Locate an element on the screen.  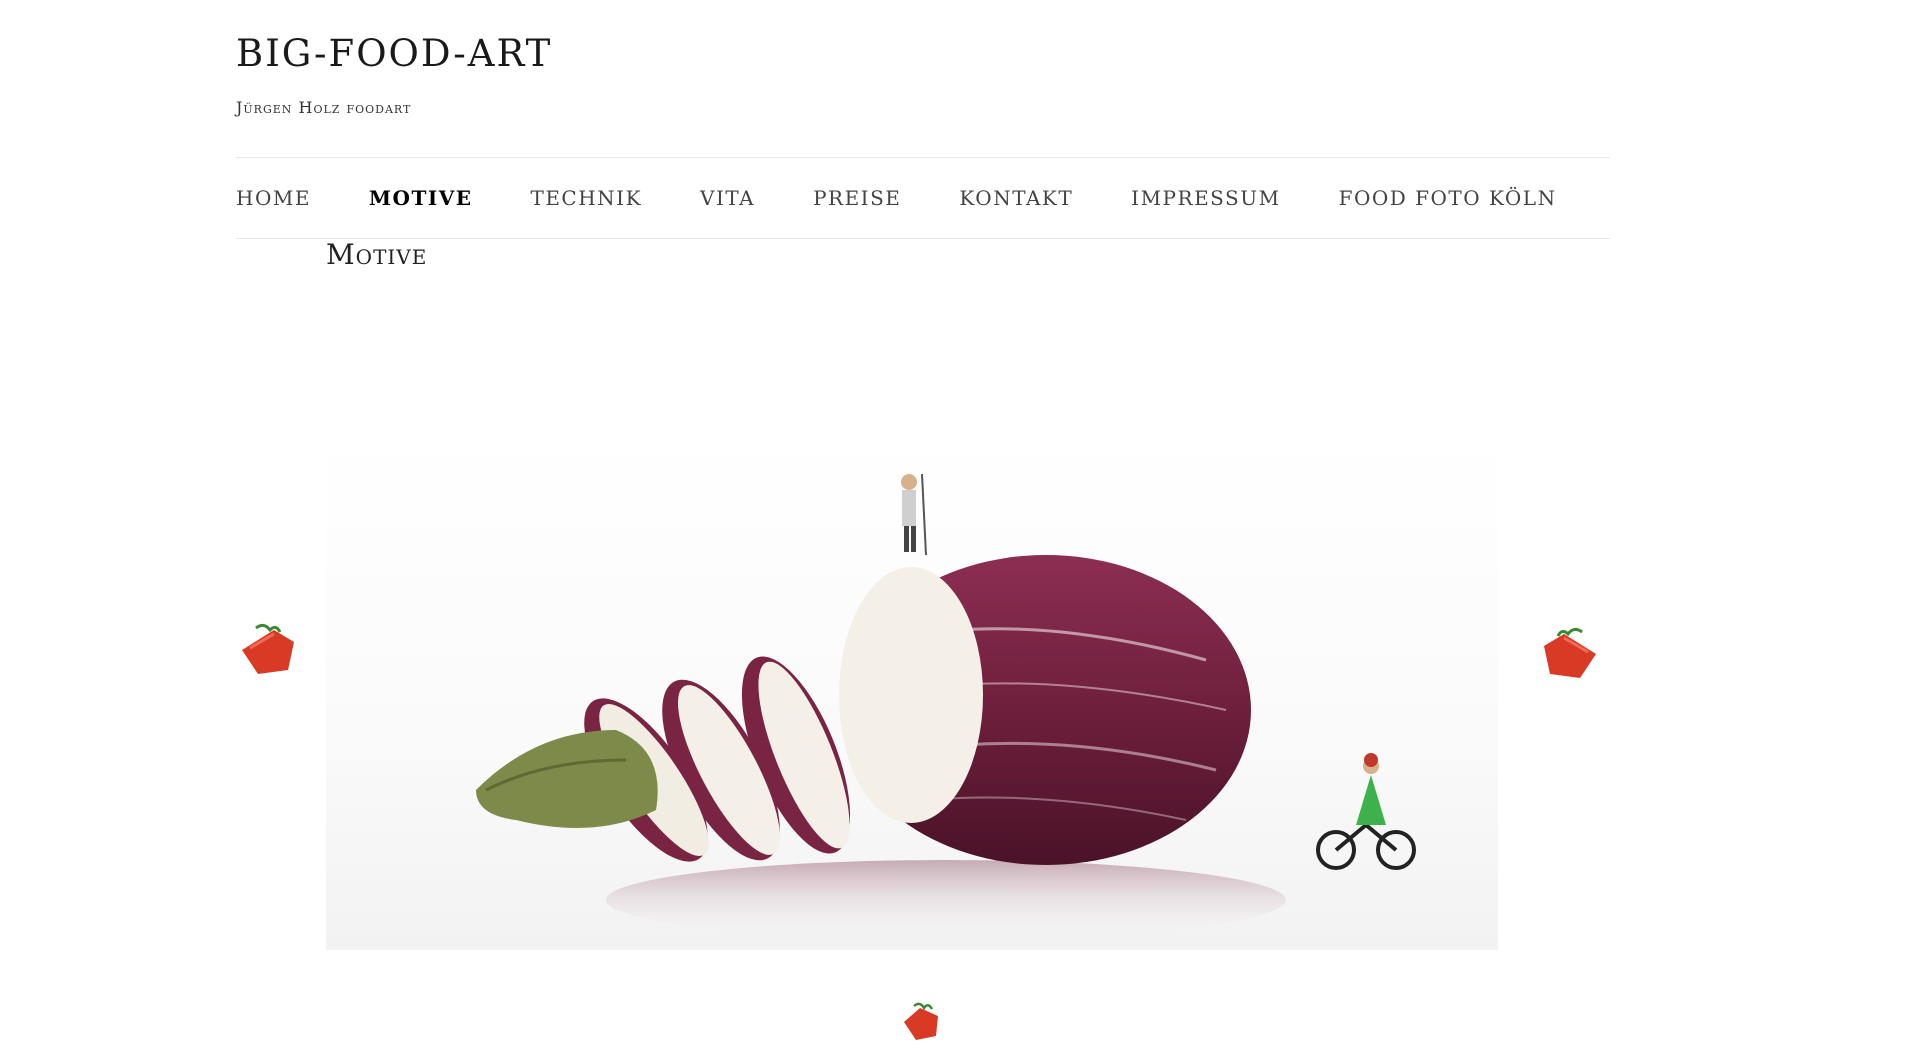
tomato-dot-icon is located at coordinates (921, 1021).